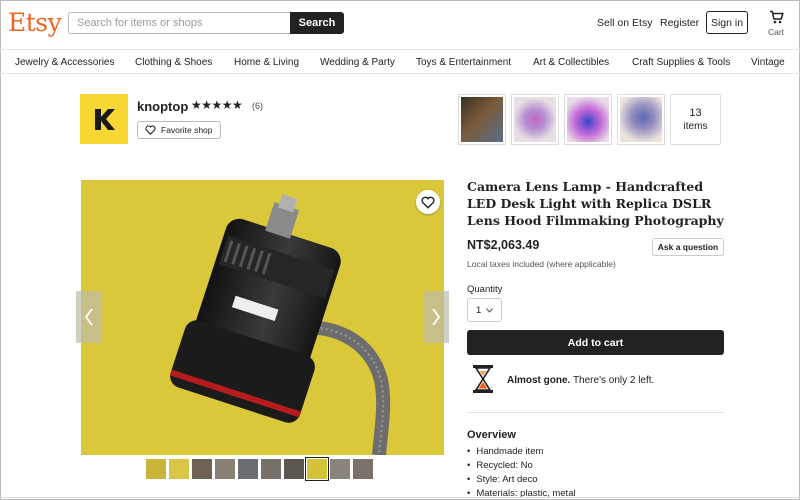 The height and width of the screenshot is (500, 800). Describe the element at coordinates (521, 466) in the screenshot. I see `overview-item: Recycled: No` at that location.